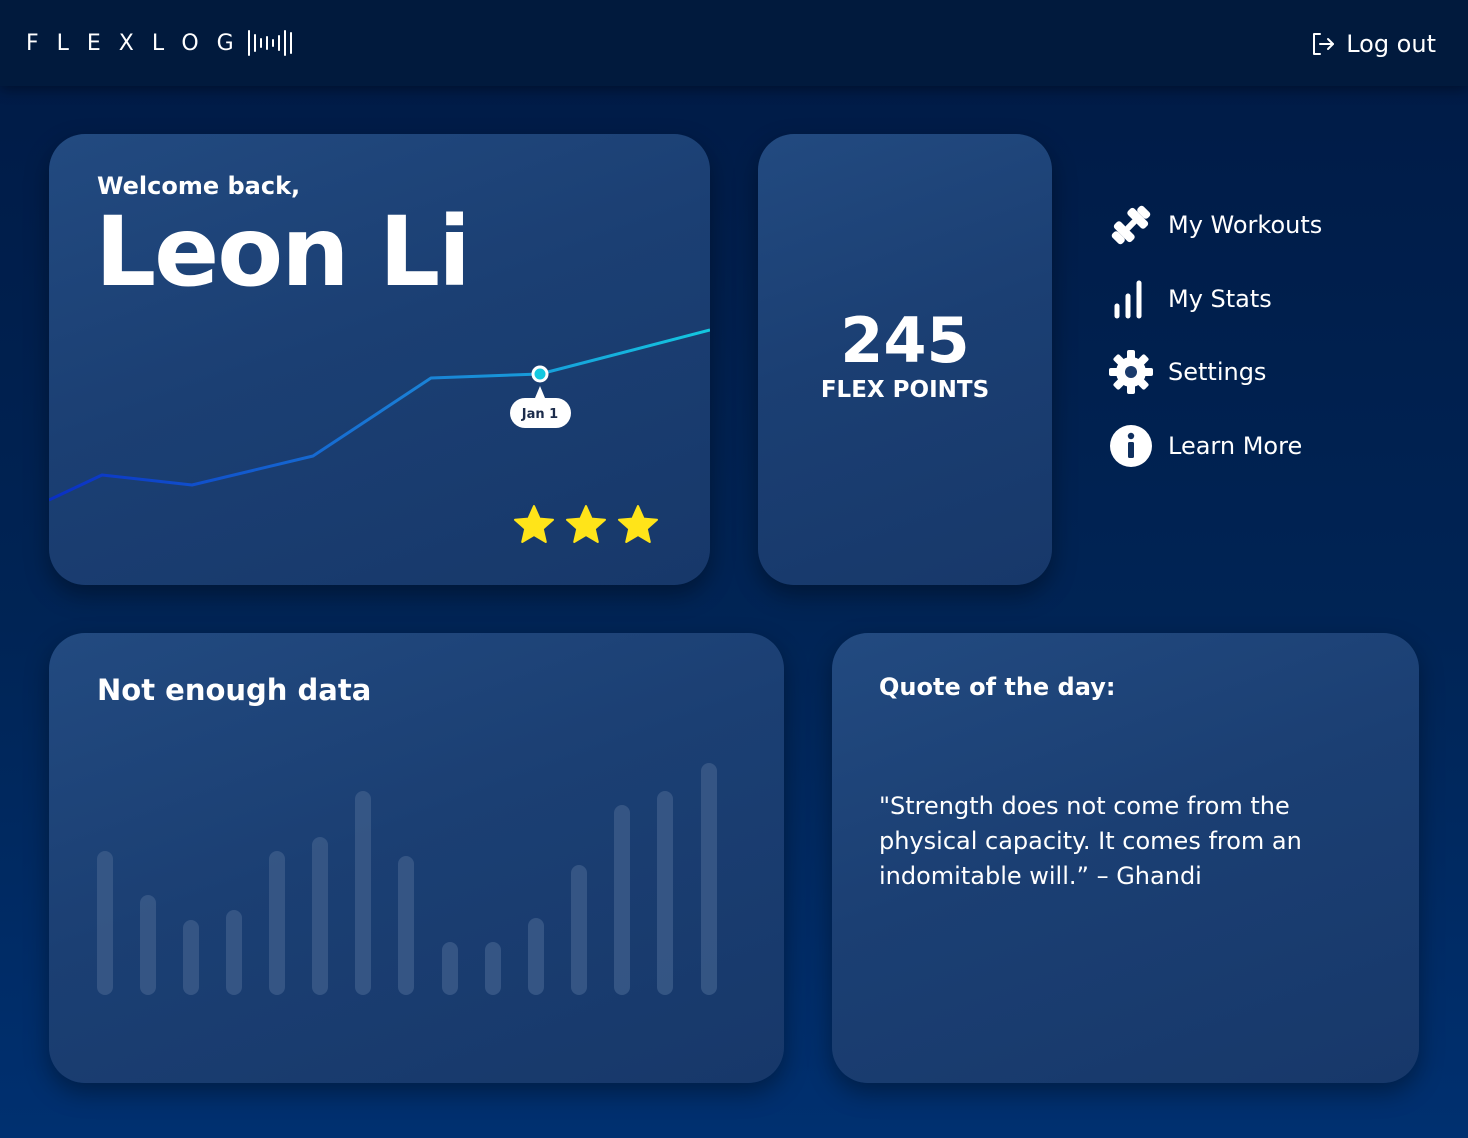 Image resolution: width=1468 pixels, height=1138 pixels. I want to click on menu-label: Settings, so click(1217, 372).